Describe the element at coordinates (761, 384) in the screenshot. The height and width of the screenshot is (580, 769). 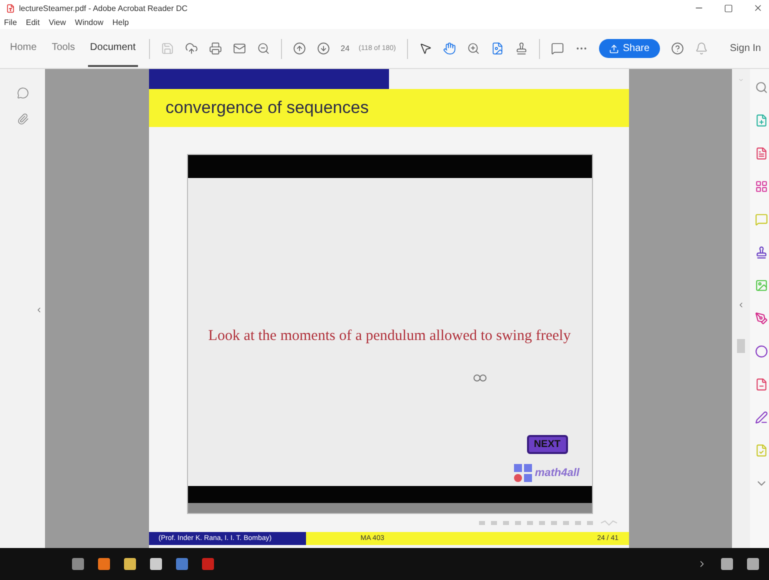
I see `file-minus-icon` at that location.